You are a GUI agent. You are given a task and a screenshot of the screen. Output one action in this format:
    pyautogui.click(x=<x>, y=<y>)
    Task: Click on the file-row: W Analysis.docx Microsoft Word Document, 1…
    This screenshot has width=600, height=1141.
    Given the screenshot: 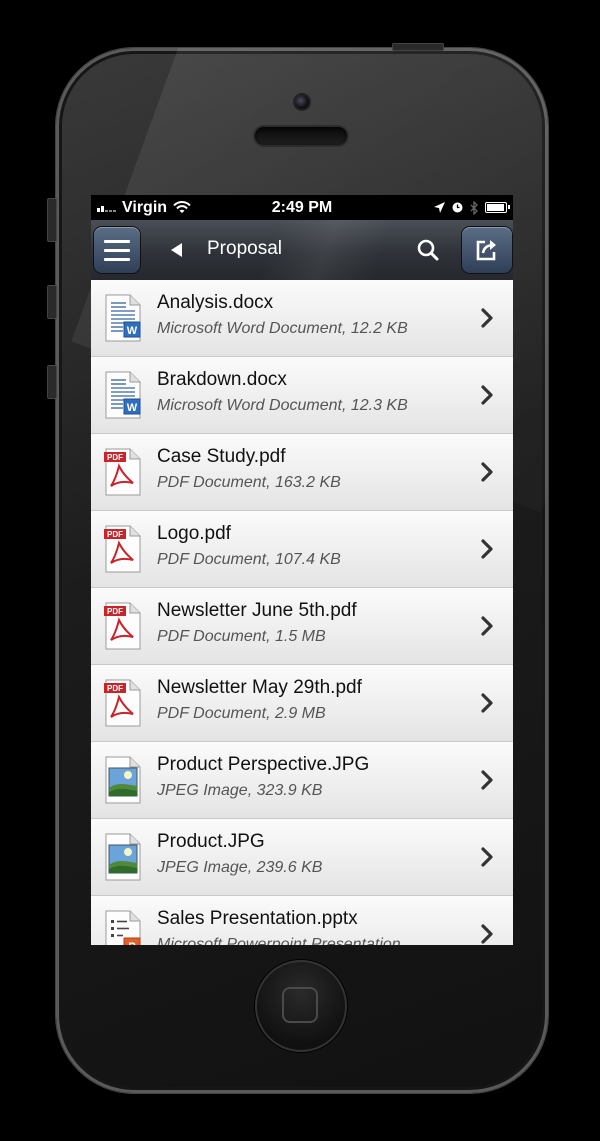 What is the action you would take?
    pyautogui.click(x=302, y=318)
    